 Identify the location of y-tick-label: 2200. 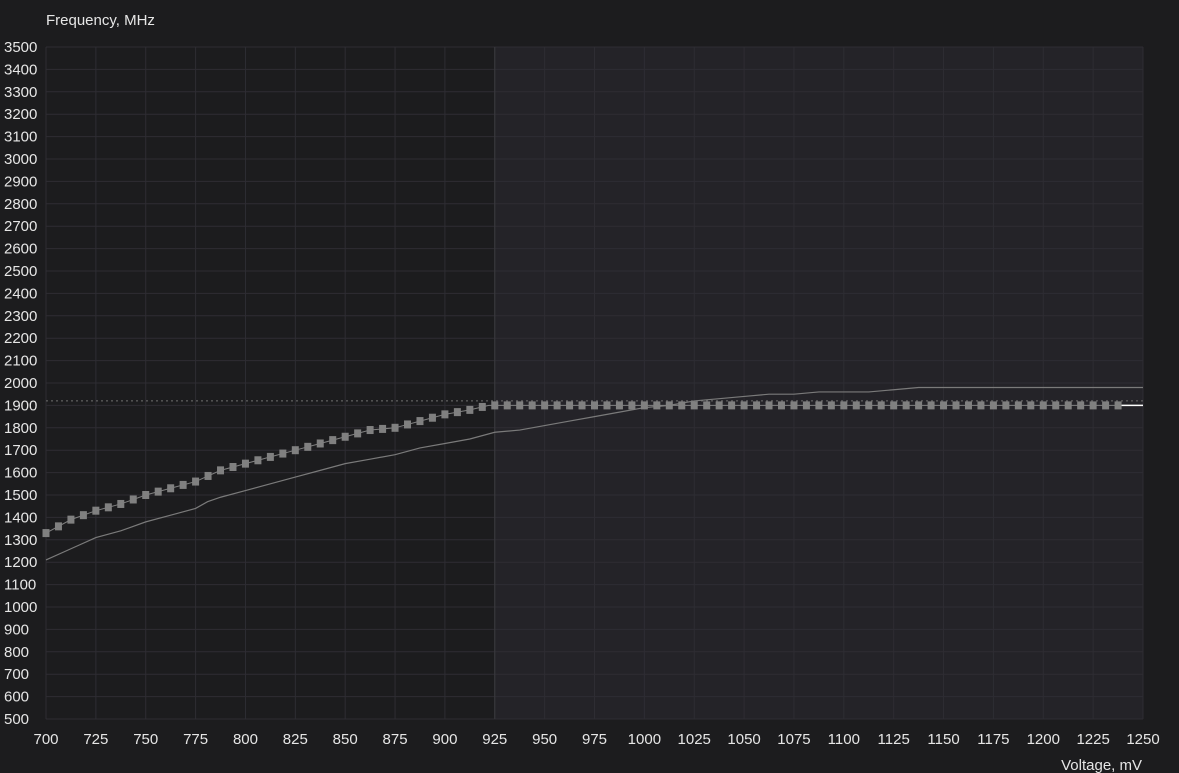
(20, 338).